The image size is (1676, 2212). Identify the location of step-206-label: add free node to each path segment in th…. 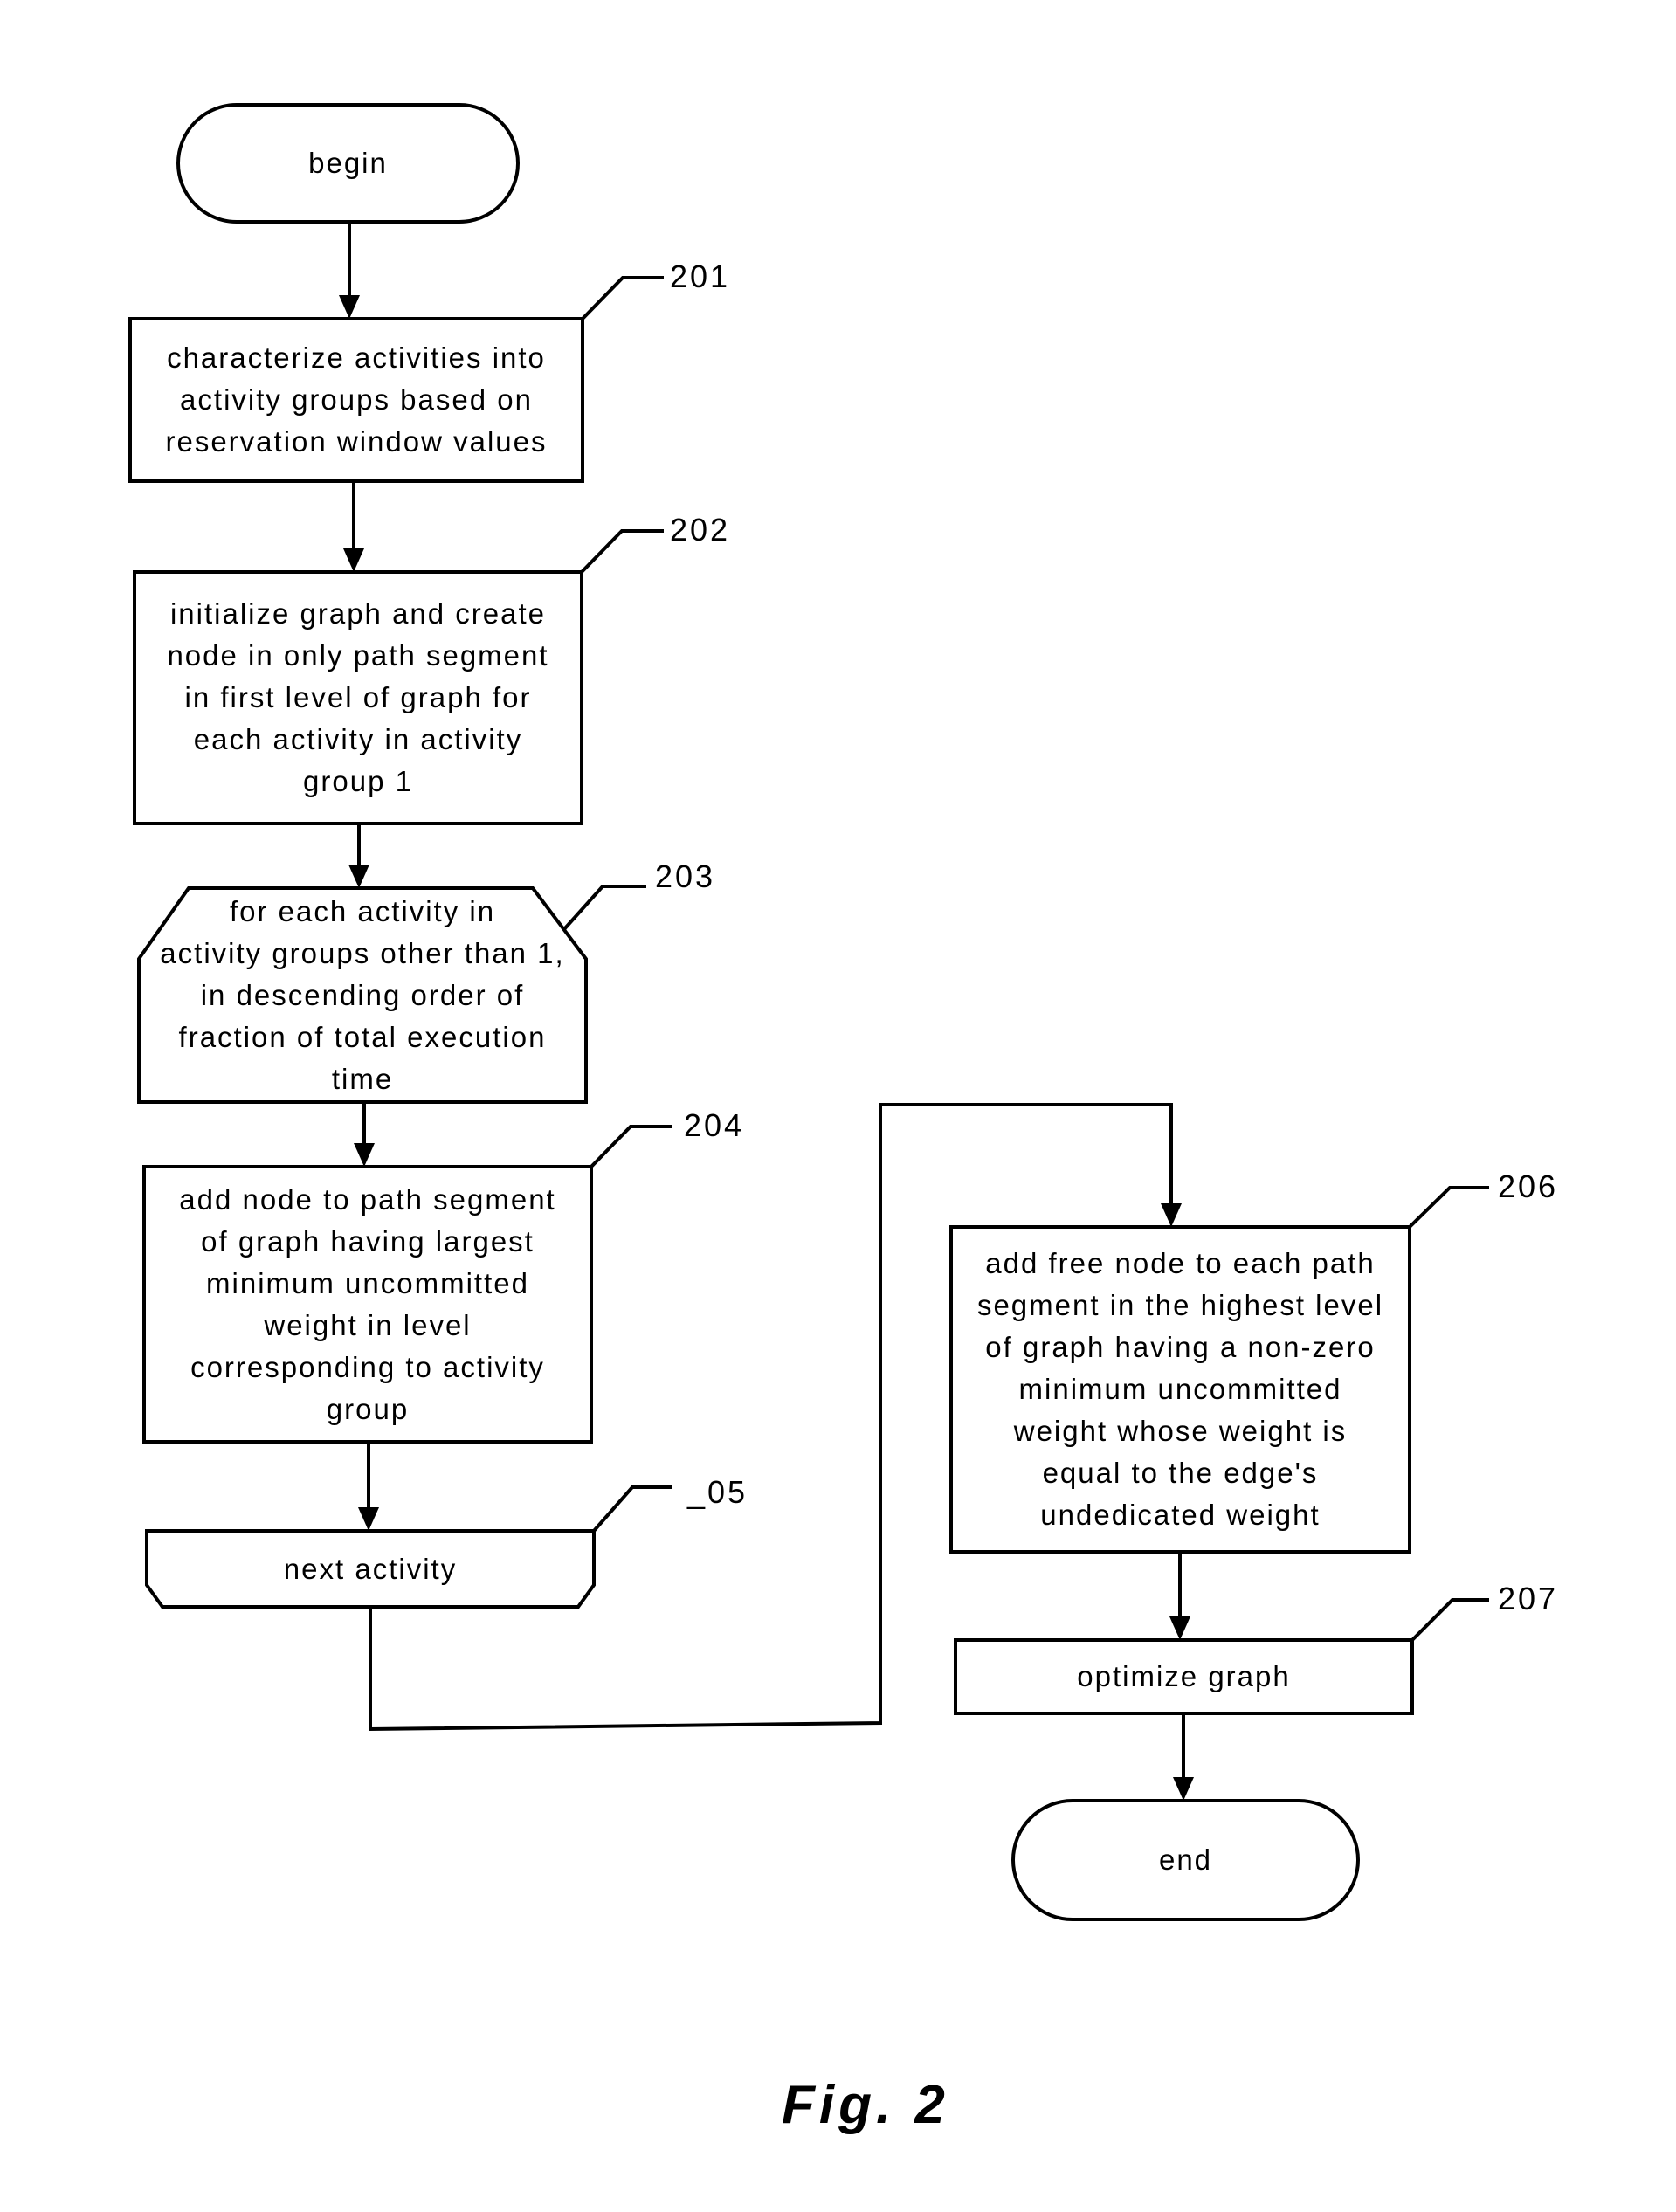
(1180, 1389).